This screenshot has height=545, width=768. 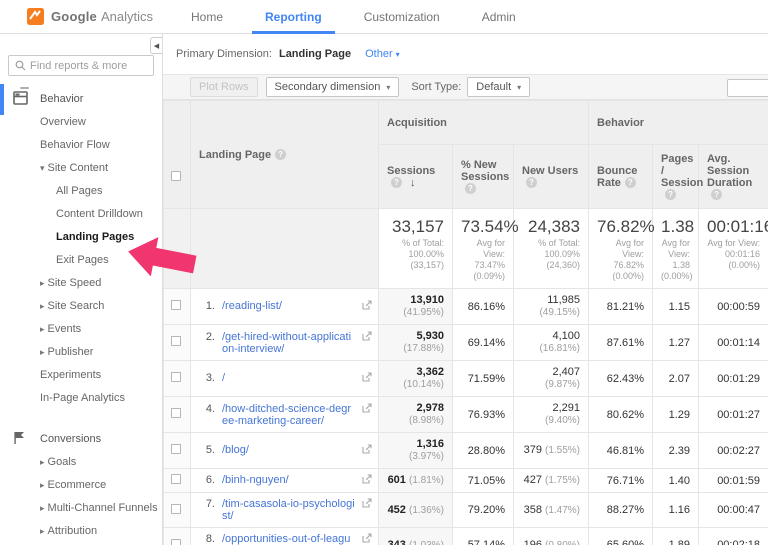 I want to click on new-sessions-cell: 86.16%, so click(x=483, y=306).